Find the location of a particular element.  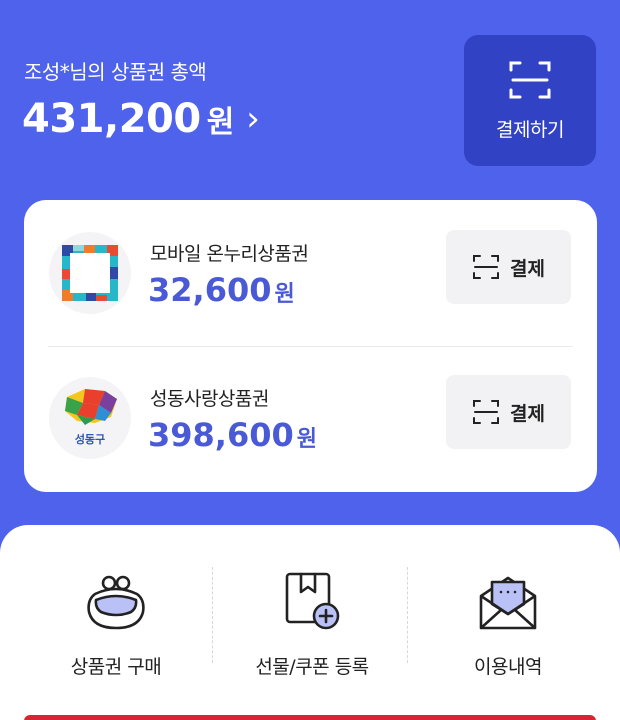

voucher-amount: 398,600 원 is located at coordinates (232, 435).